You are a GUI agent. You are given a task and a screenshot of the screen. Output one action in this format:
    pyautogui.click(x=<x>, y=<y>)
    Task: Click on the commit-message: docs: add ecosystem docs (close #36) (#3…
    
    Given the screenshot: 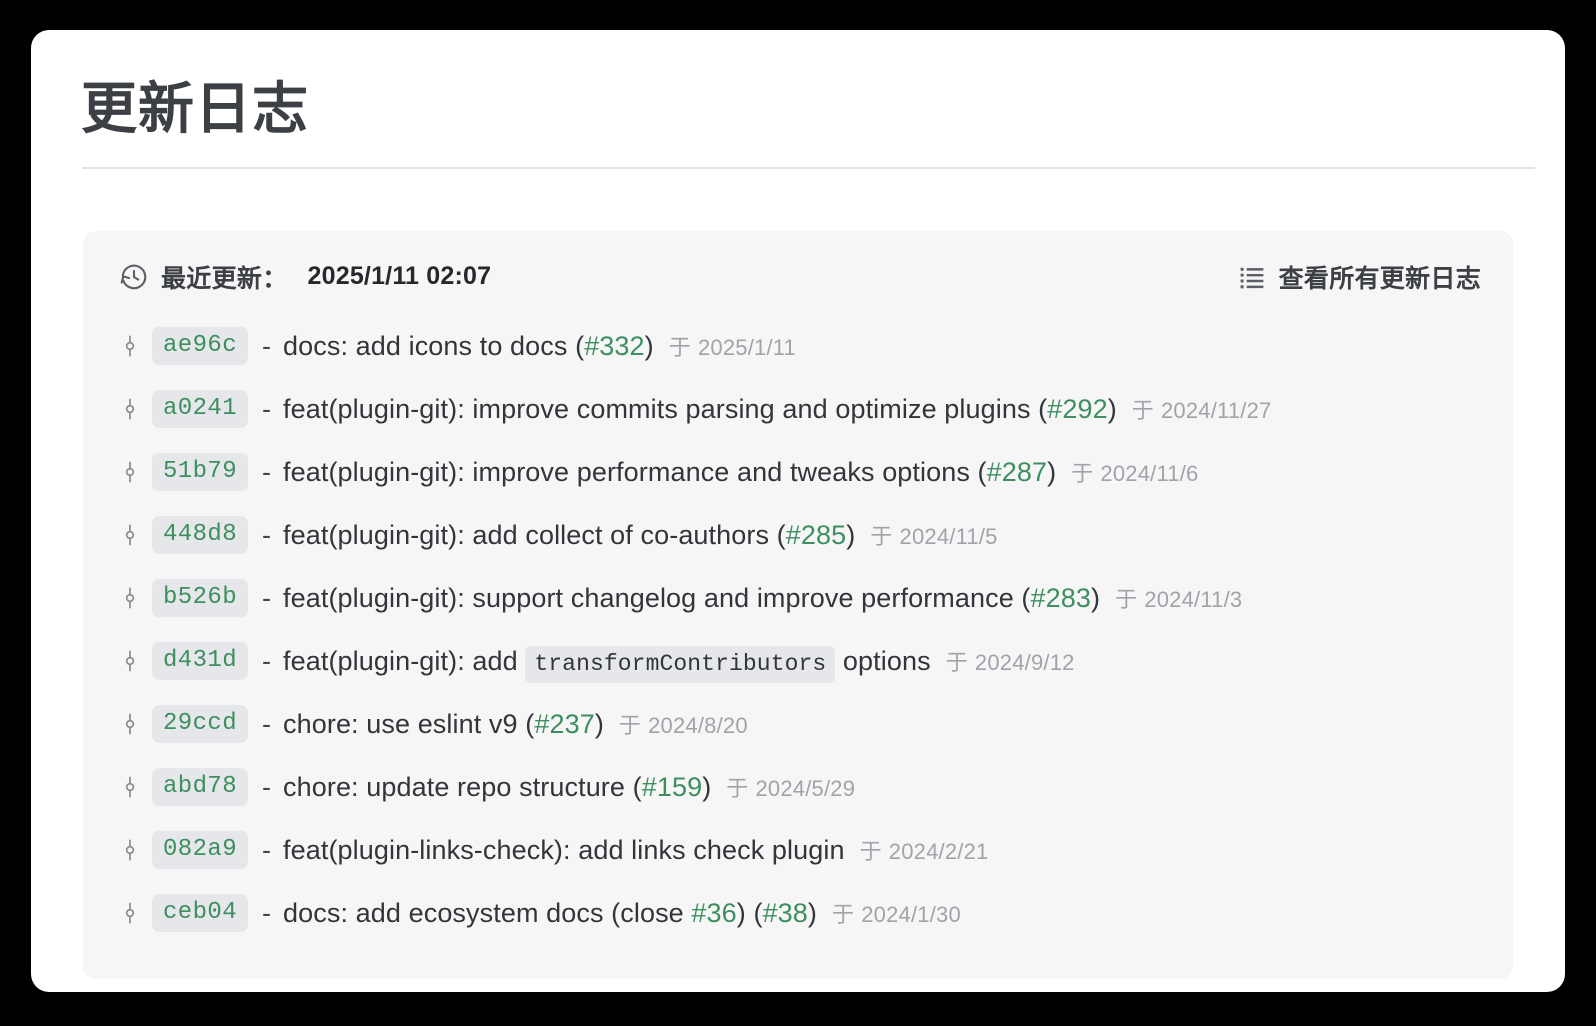 What is the action you would take?
    pyautogui.click(x=550, y=913)
    